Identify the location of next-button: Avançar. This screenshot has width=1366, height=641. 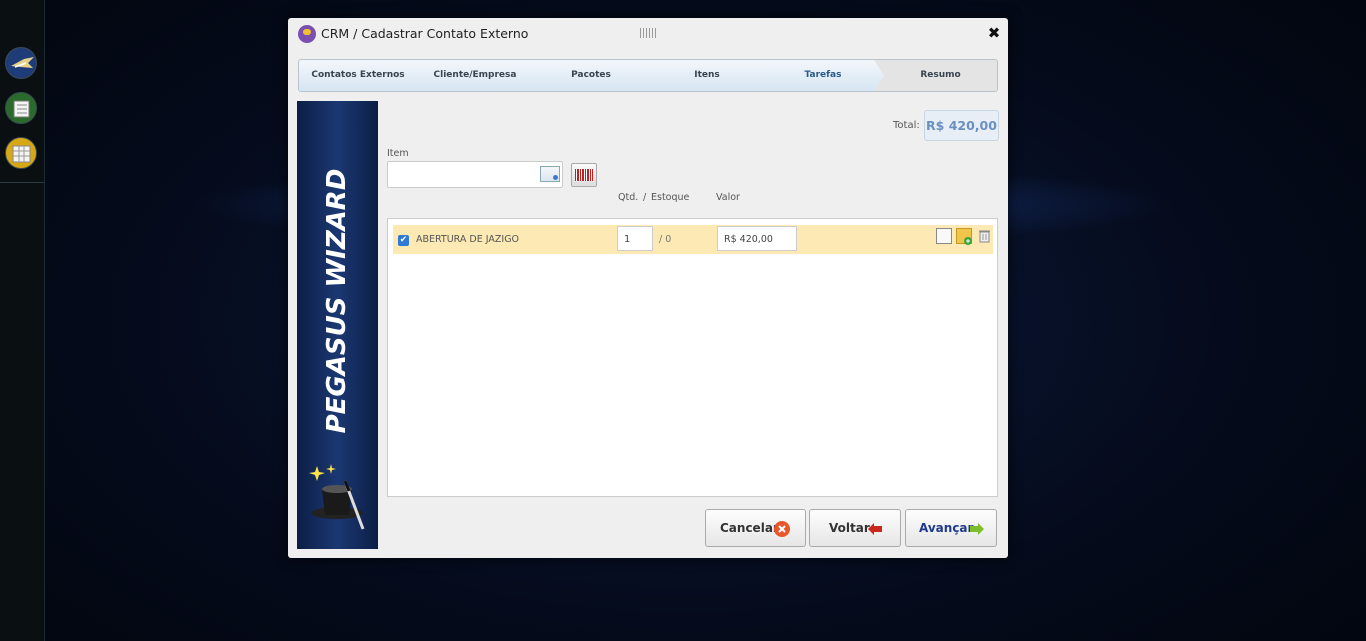
(951, 528).